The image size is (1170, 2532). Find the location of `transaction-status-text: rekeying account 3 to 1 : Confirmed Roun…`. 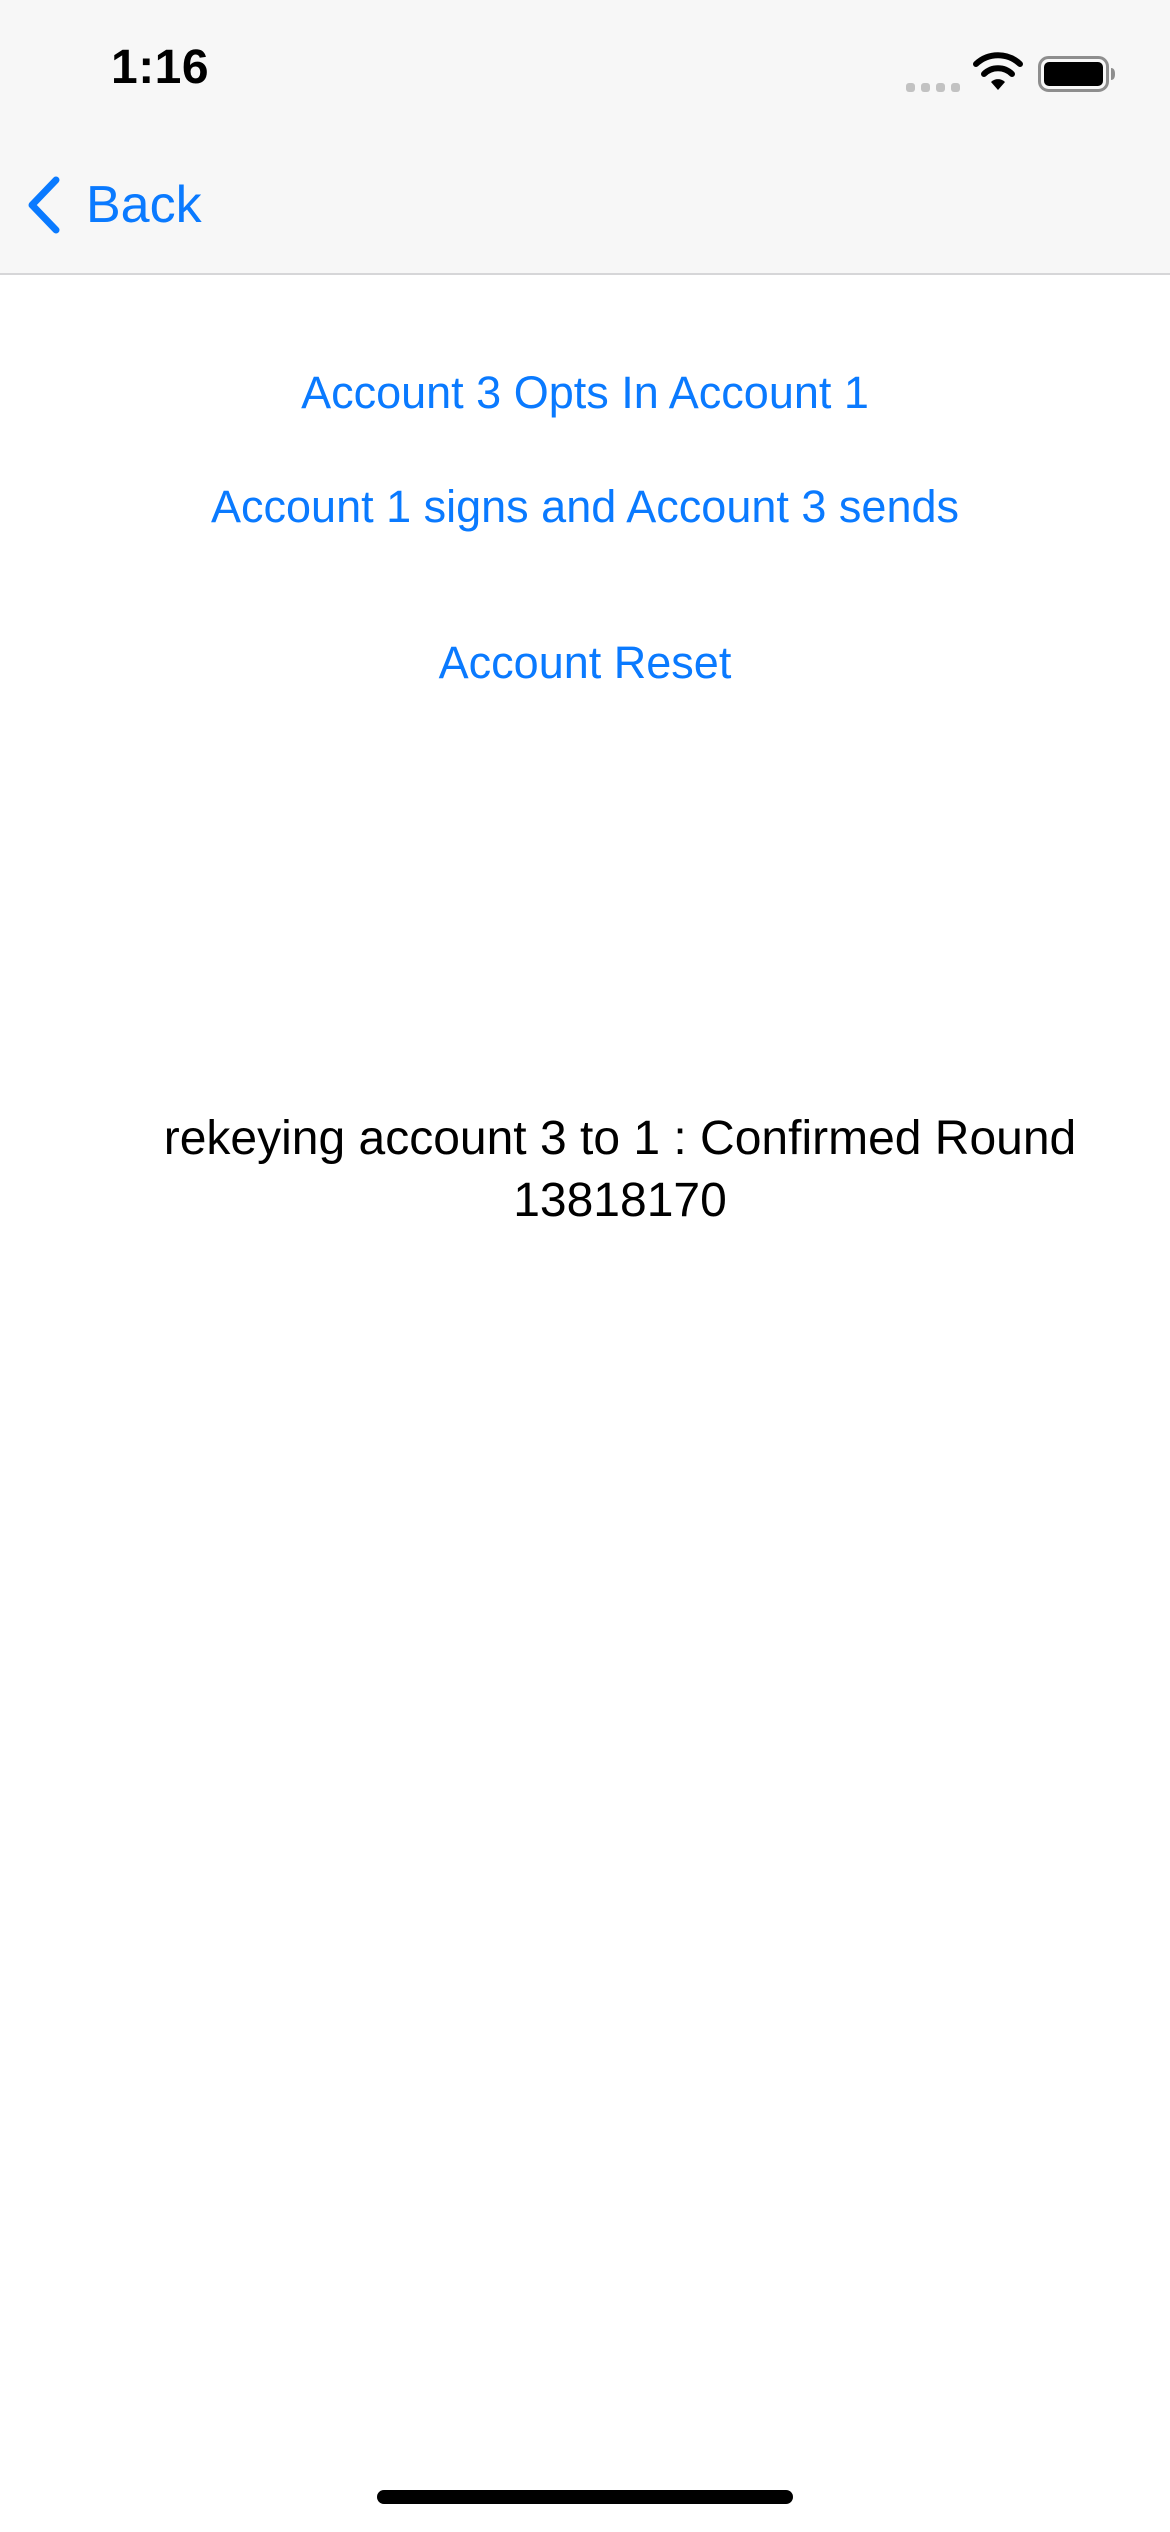

transaction-status-text: rekeying account 3 to 1 : Confirmed Roun… is located at coordinates (620, 1169).